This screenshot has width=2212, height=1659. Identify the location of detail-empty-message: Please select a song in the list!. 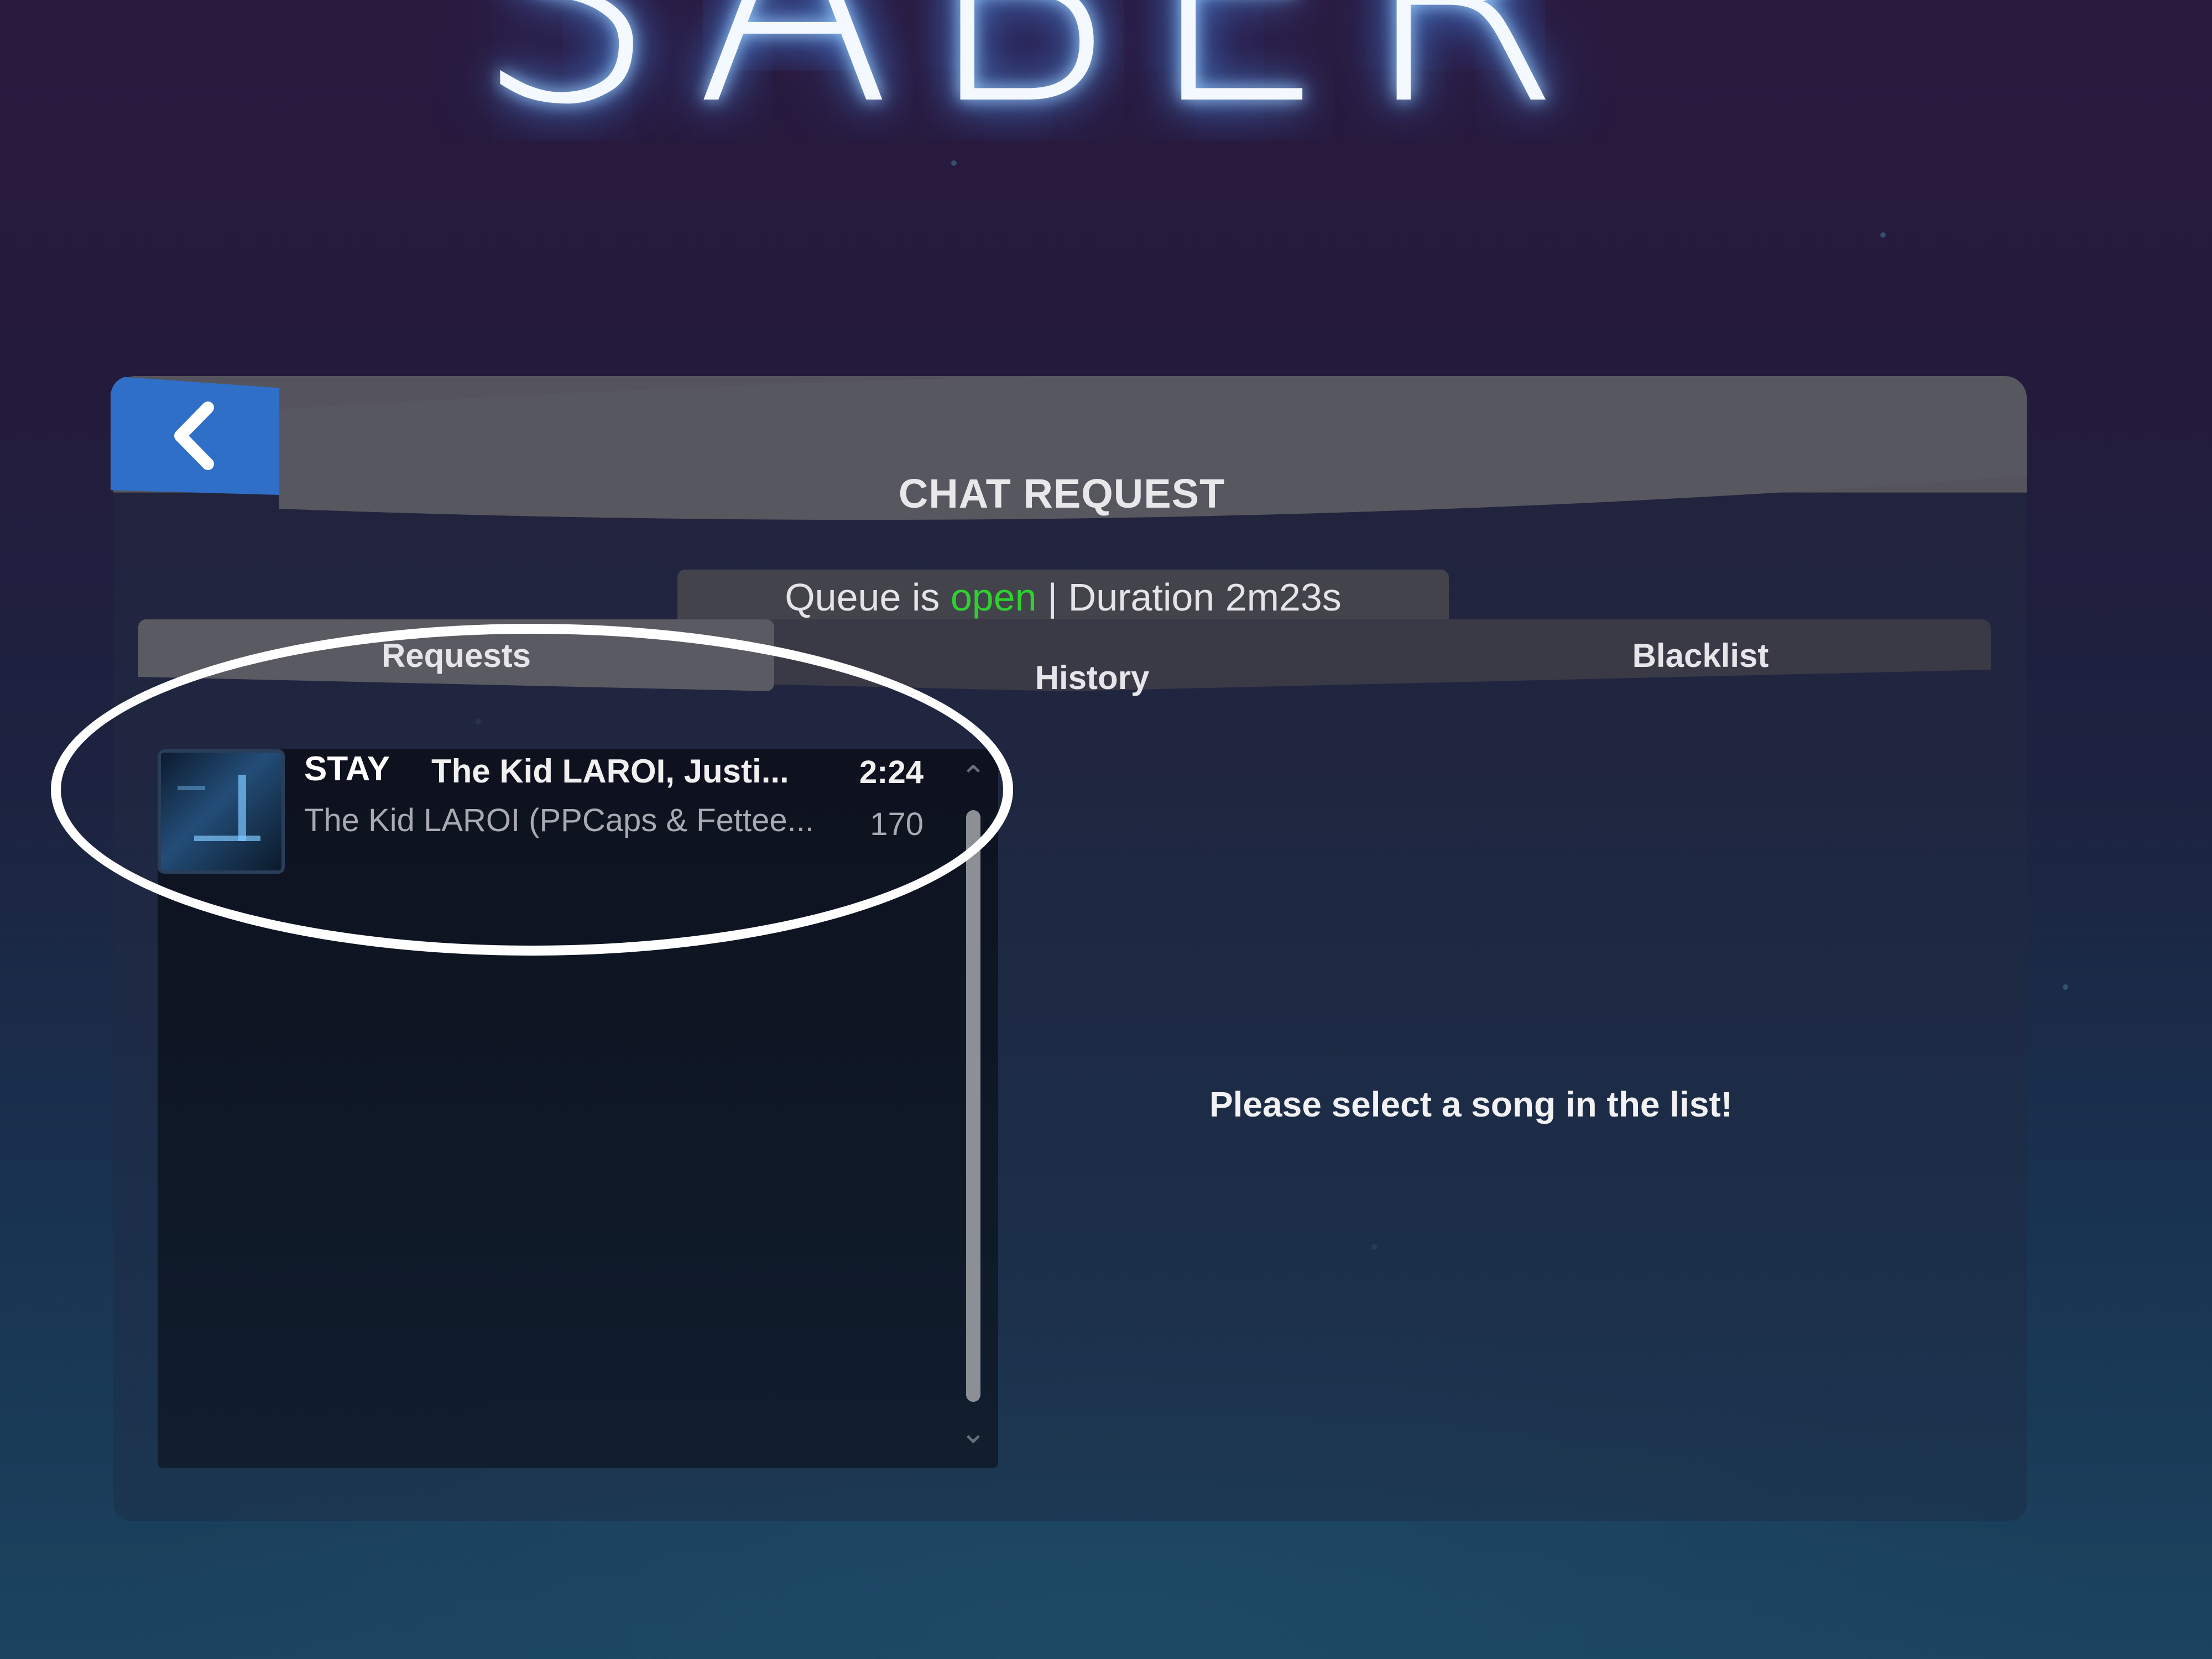
(1471, 1104).